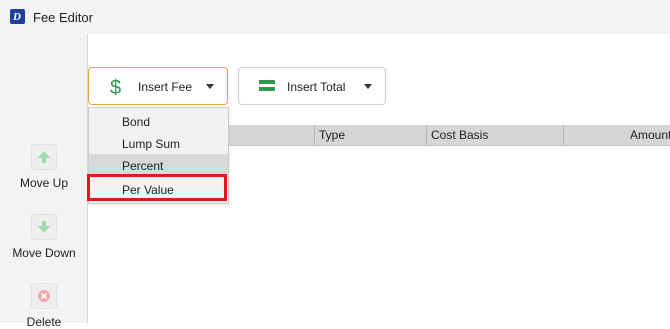 The width and height of the screenshot is (670, 329). I want to click on delete-label: Delete, so click(44, 322).